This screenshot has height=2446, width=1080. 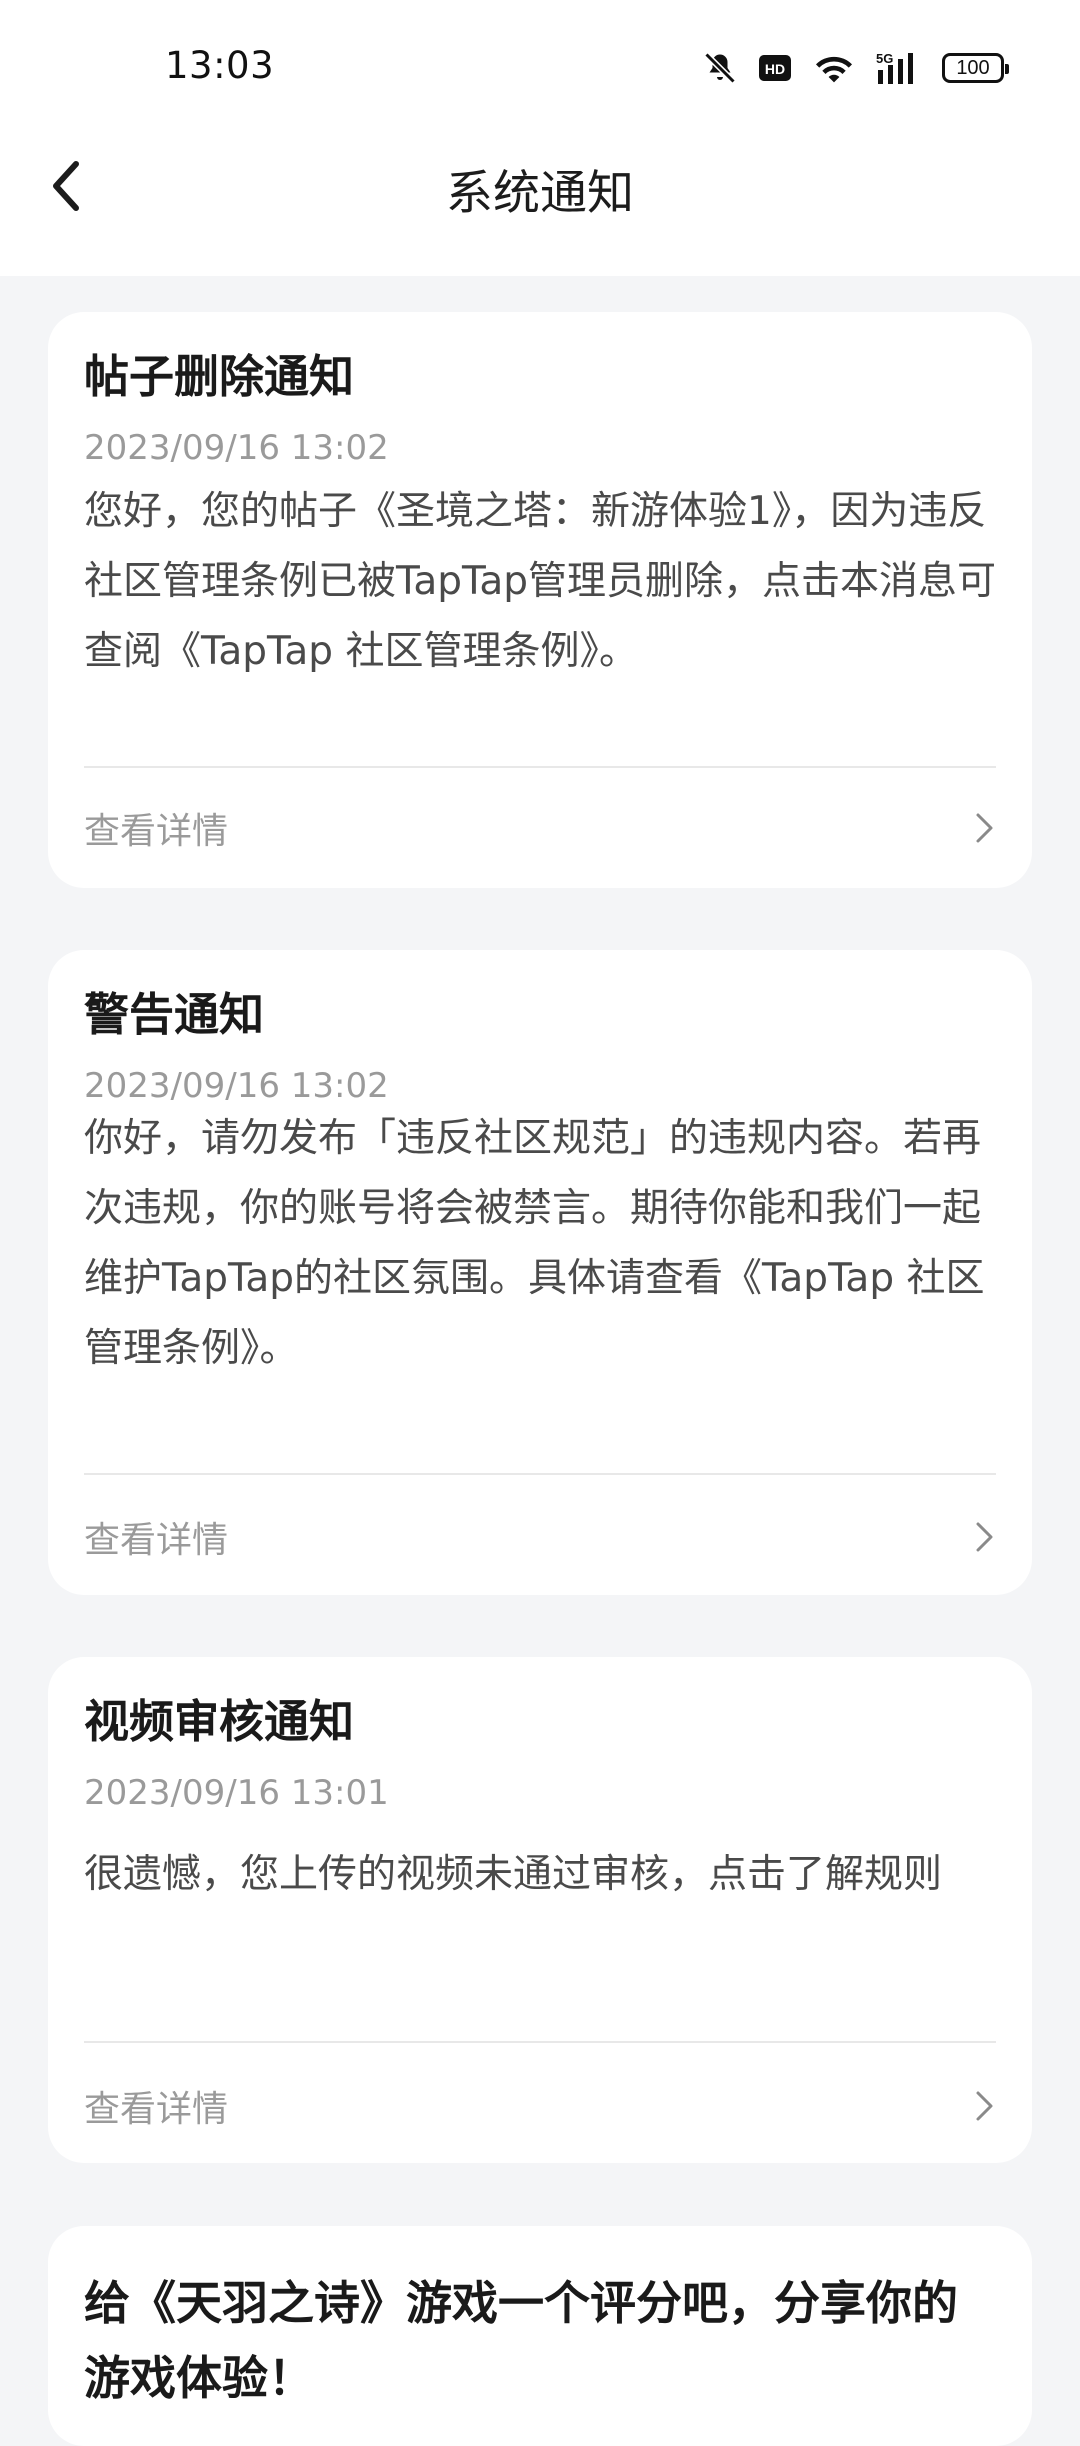 What do you see at coordinates (899, 68) in the screenshot?
I see `5g-signal-icon: 5G` at bounding box center [899, 68].